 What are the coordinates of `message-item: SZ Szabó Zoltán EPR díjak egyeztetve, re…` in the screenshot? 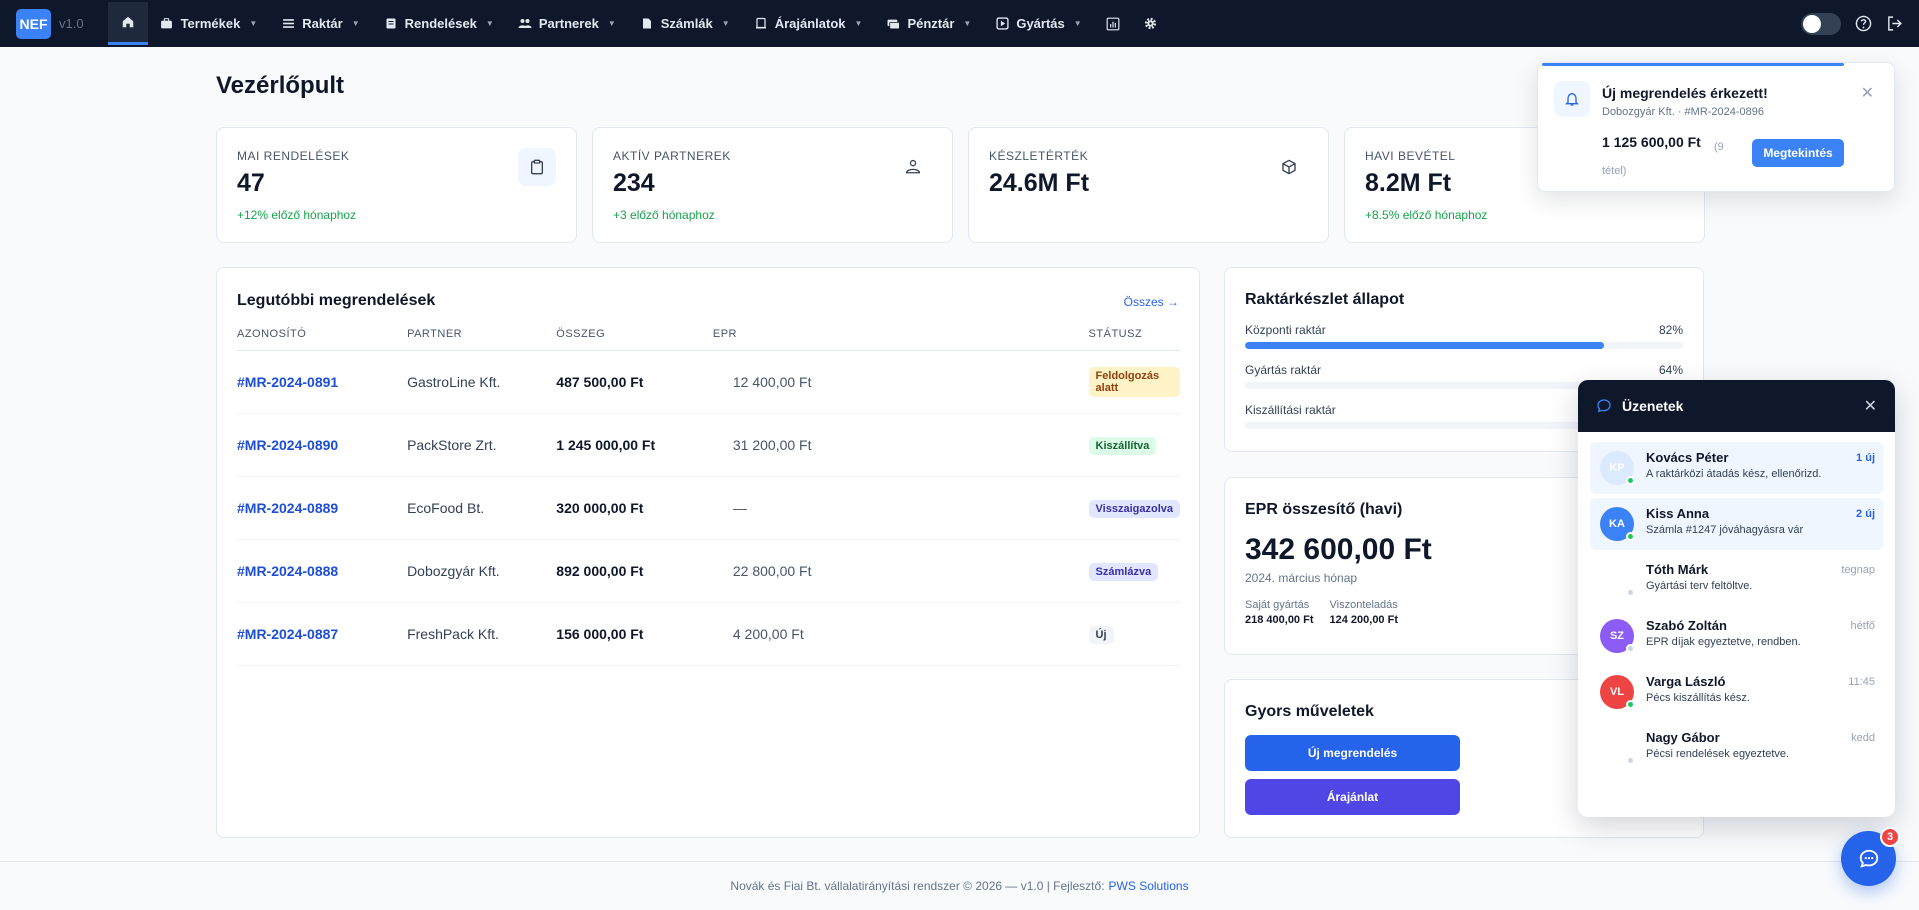 It's located at (1736, 636).